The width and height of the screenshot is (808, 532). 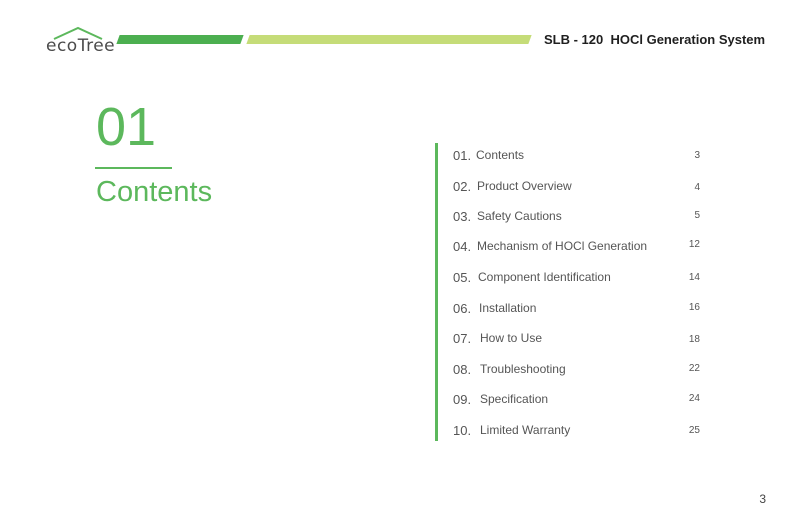 I want to click on toc-item-number: 05., so click(x=462, y=277).